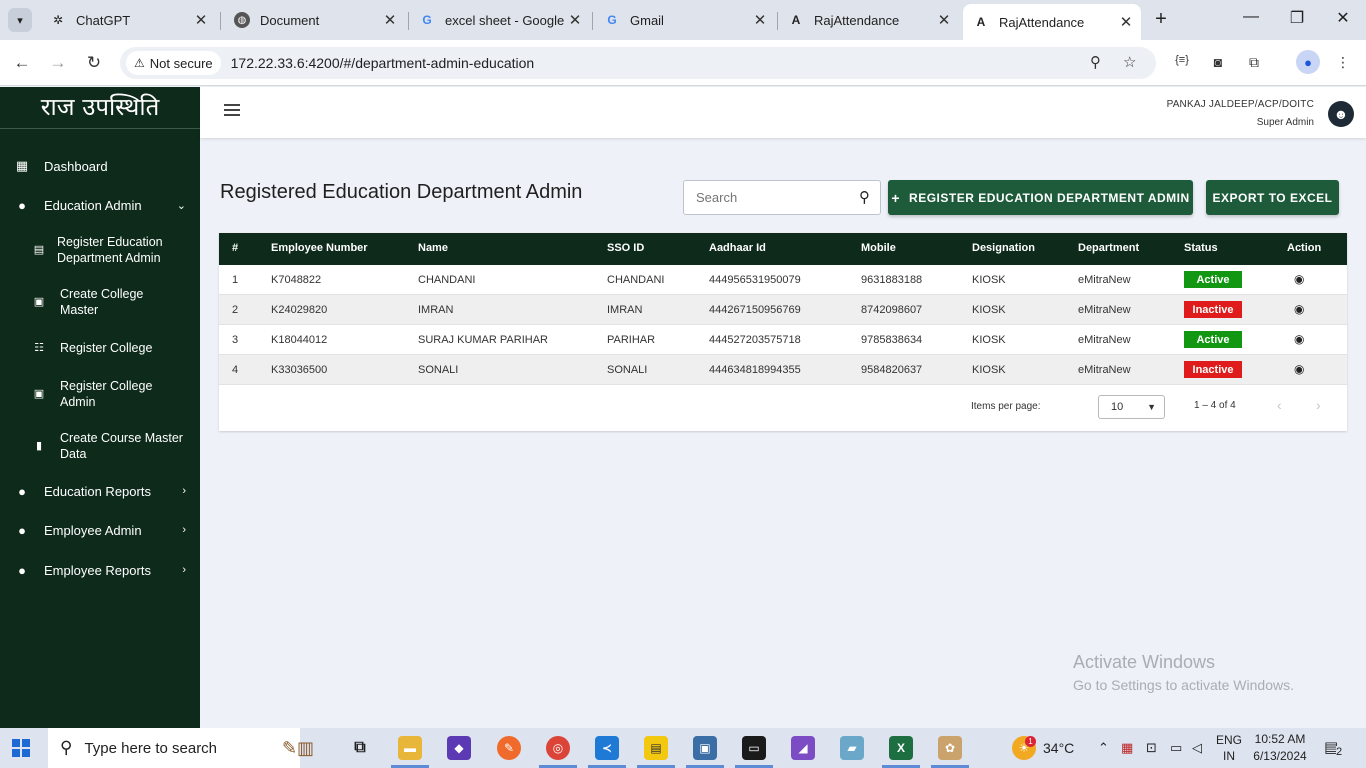 This screenshot has width=1366, height=768. I want to click on taskbar-search-box: ⚲ Type here to search, so click(174, 748).